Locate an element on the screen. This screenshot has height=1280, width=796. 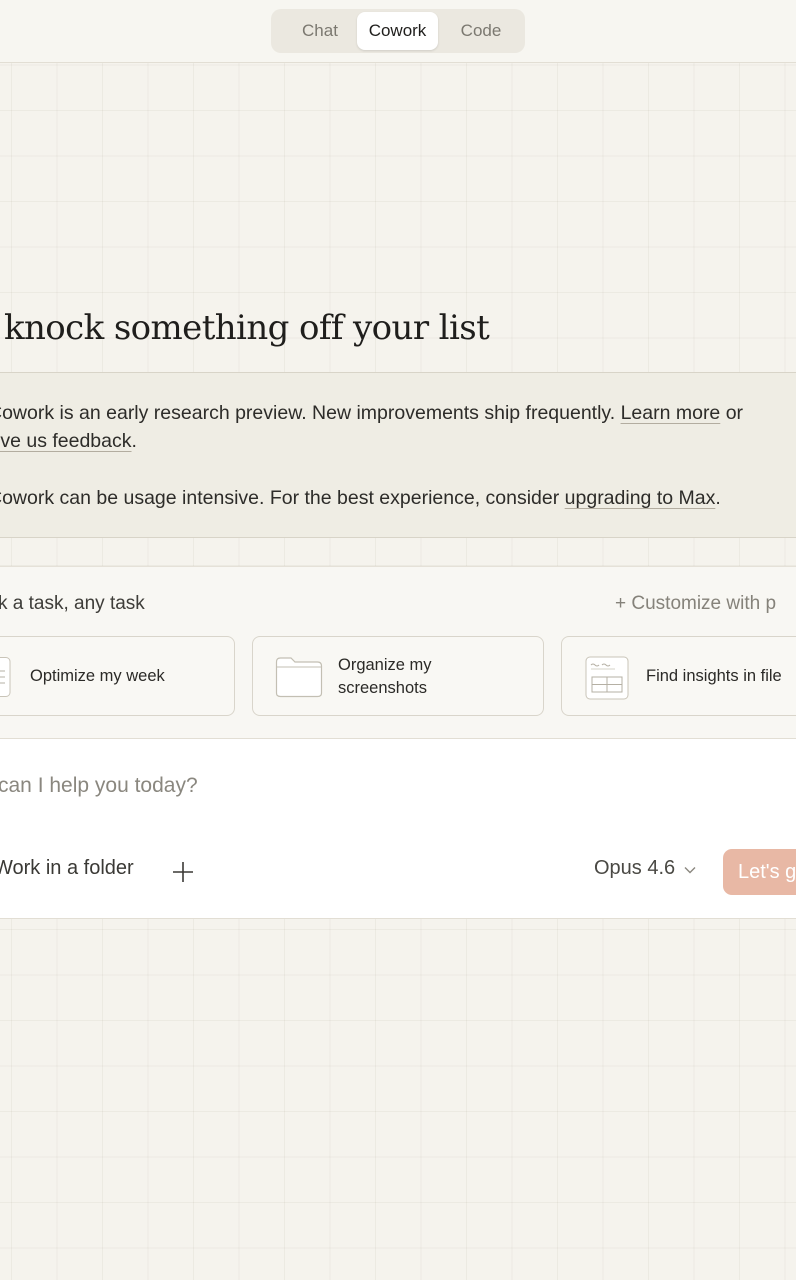
tab-cowork: Cowork is located at coordinates (397, 31).